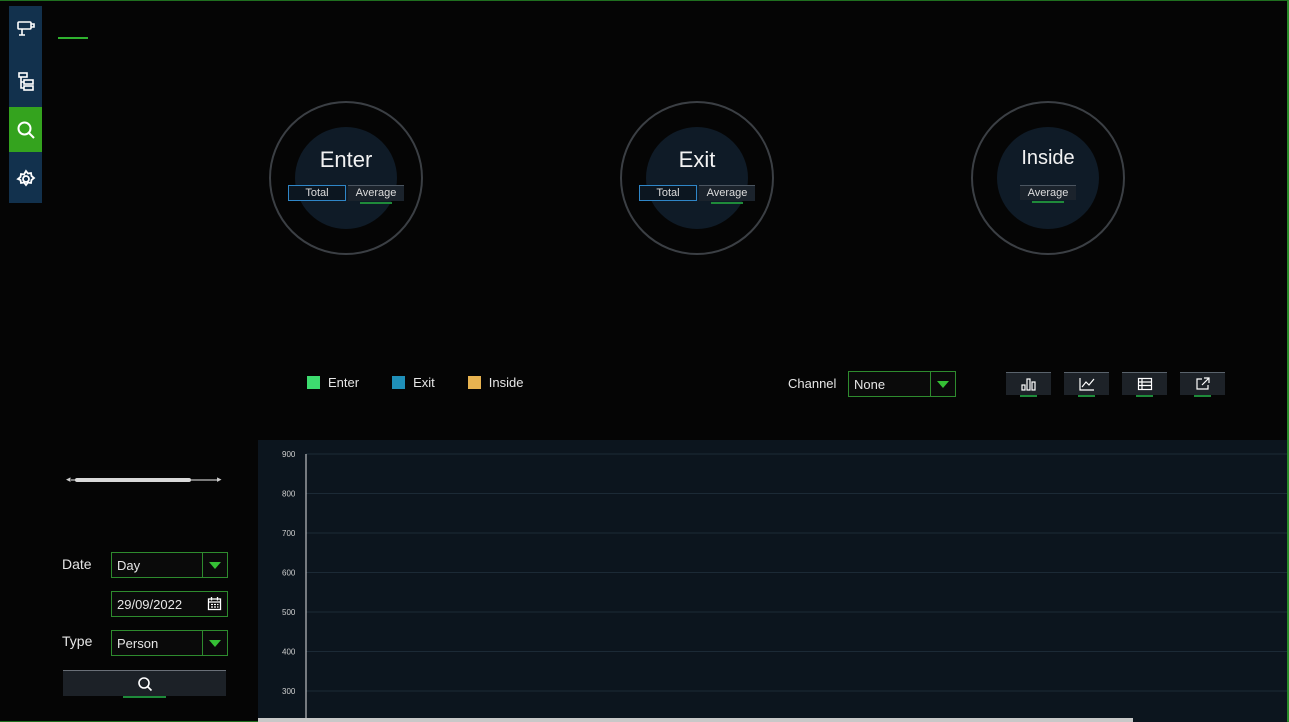  I want to click on time-slider-thumb, so click(133, 480).